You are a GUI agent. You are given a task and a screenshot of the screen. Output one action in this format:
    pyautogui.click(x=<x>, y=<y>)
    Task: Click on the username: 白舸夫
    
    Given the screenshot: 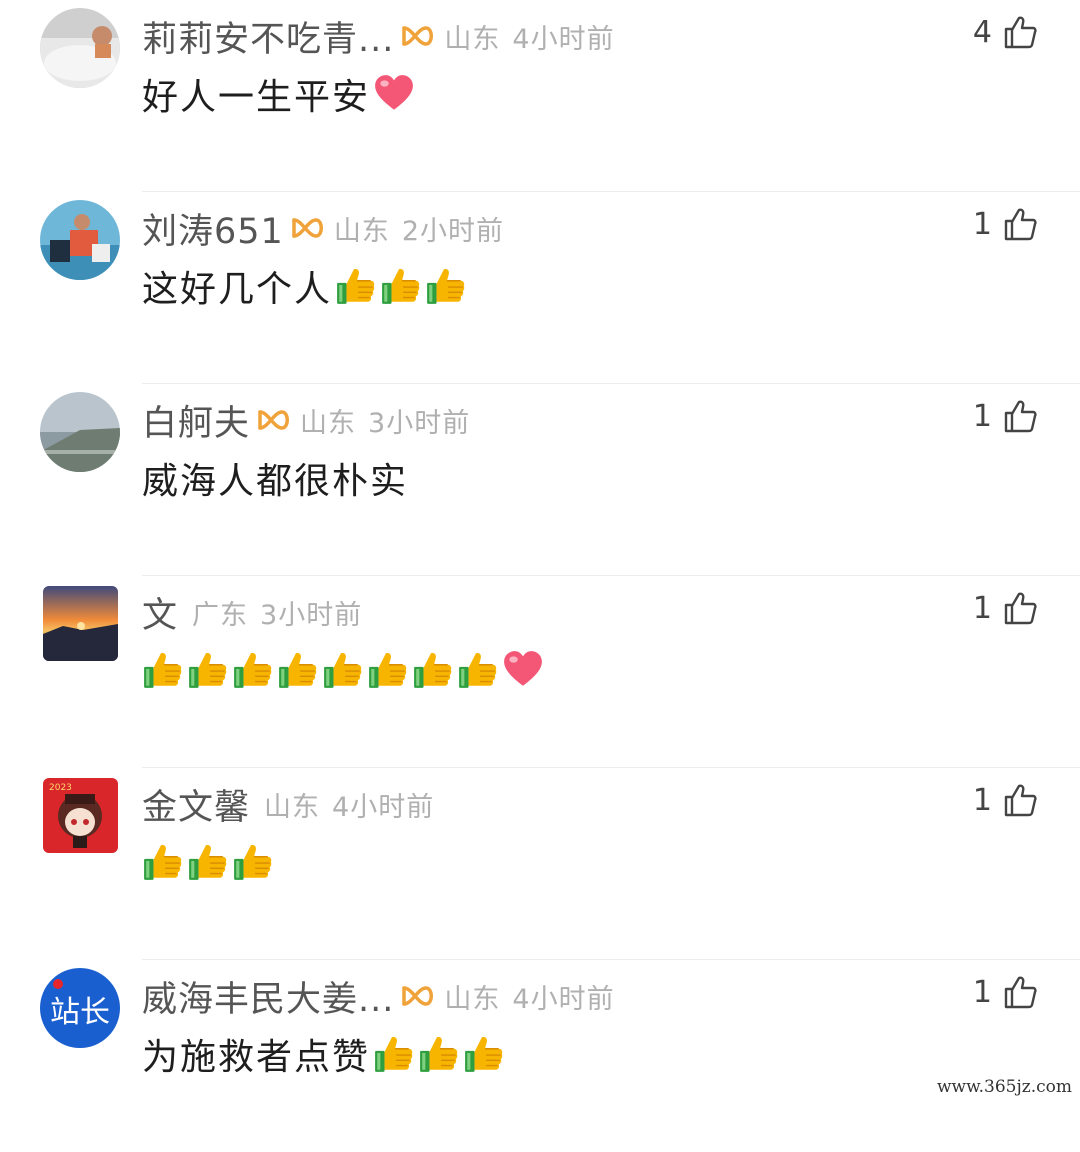 What is the action you would take?
    pyautogui.click(x=196, y=420)
    